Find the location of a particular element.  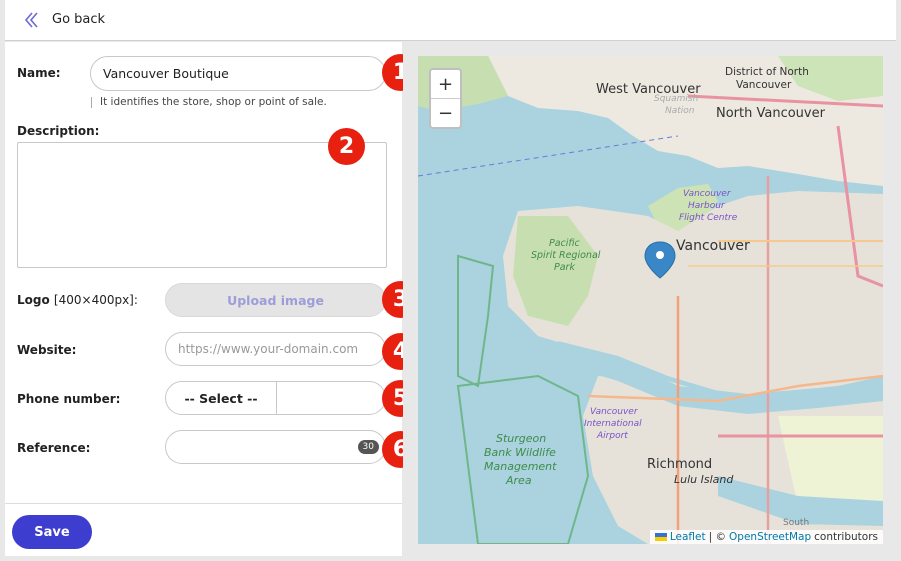

badge-2: 2 is located at coordinates (346, 146).